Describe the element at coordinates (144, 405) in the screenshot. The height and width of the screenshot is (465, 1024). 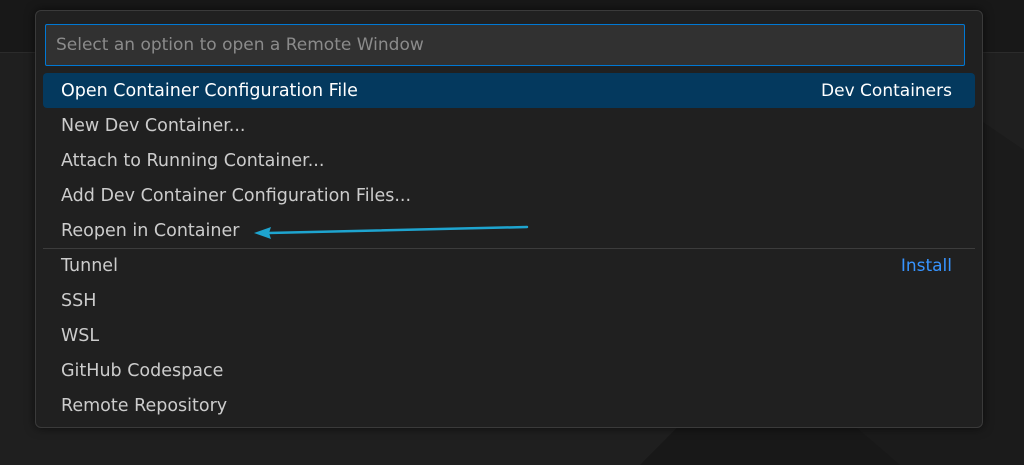
I see `list-item-label: Remote Repository` at that location.